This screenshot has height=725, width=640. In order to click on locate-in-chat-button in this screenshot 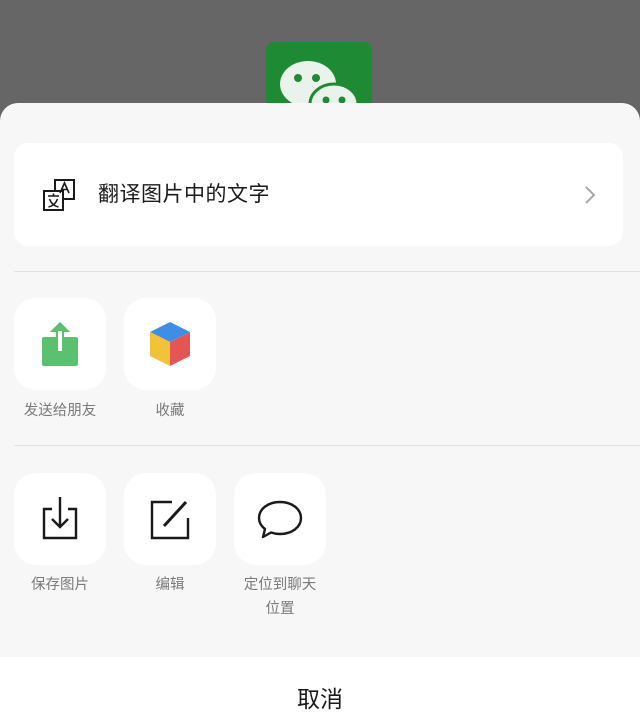, I will do `click(280, 519)`.